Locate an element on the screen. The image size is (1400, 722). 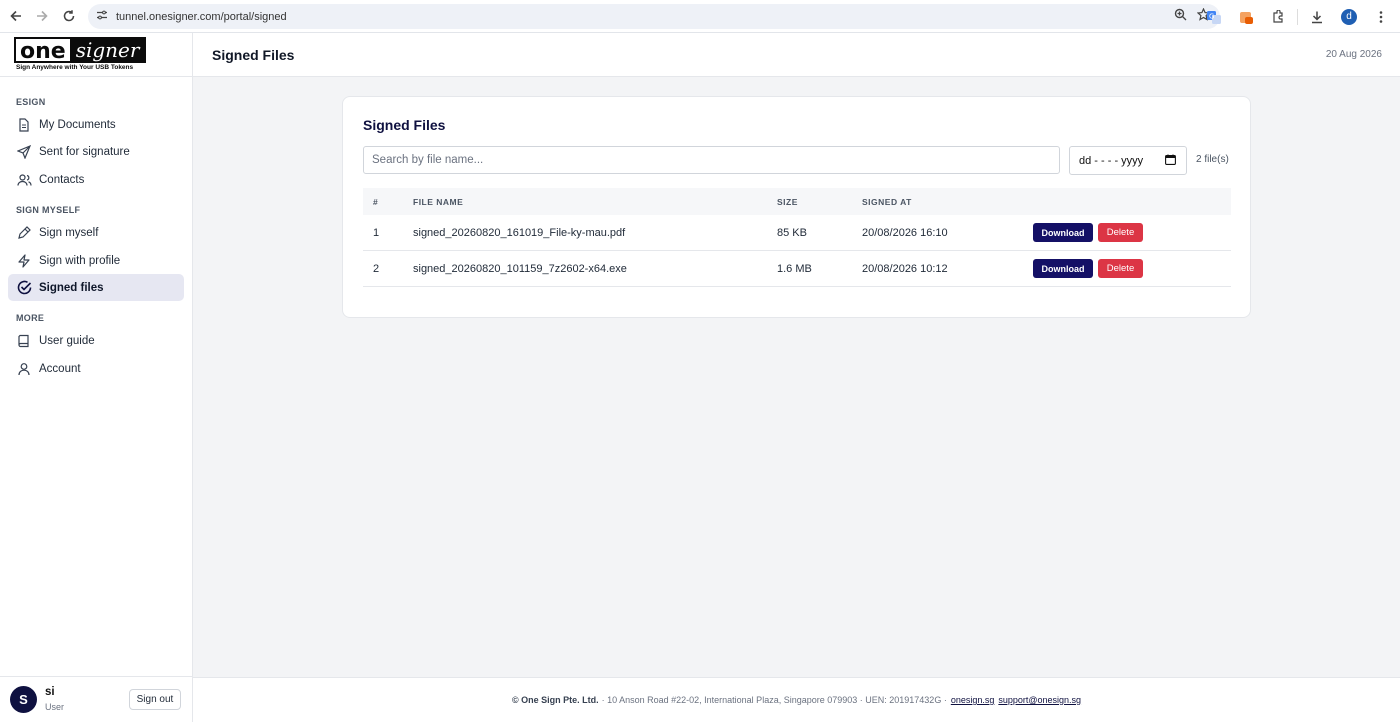
svg-text: G is located at coordinates (1211, 16).